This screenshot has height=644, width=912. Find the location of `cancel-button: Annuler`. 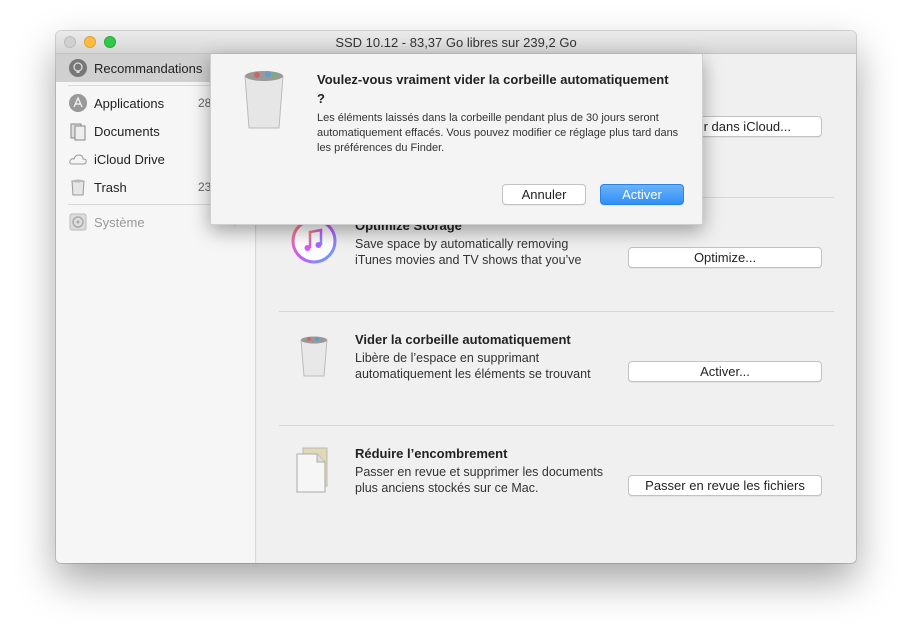

cancel-button: Annuler is located at coordinates (544, 194).